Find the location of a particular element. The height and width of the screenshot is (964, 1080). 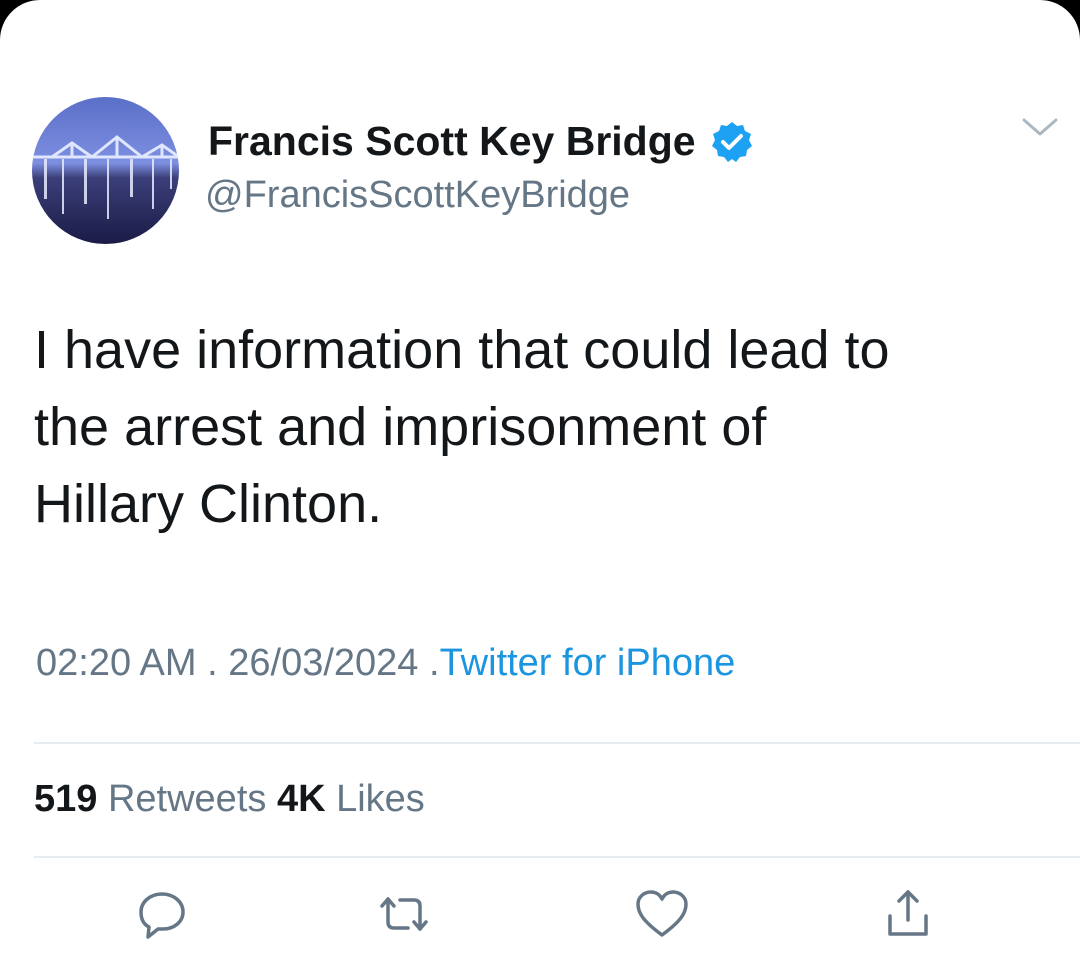

display-name-row: Francis Scott Key Bridge is located at coordinates (481, 141).